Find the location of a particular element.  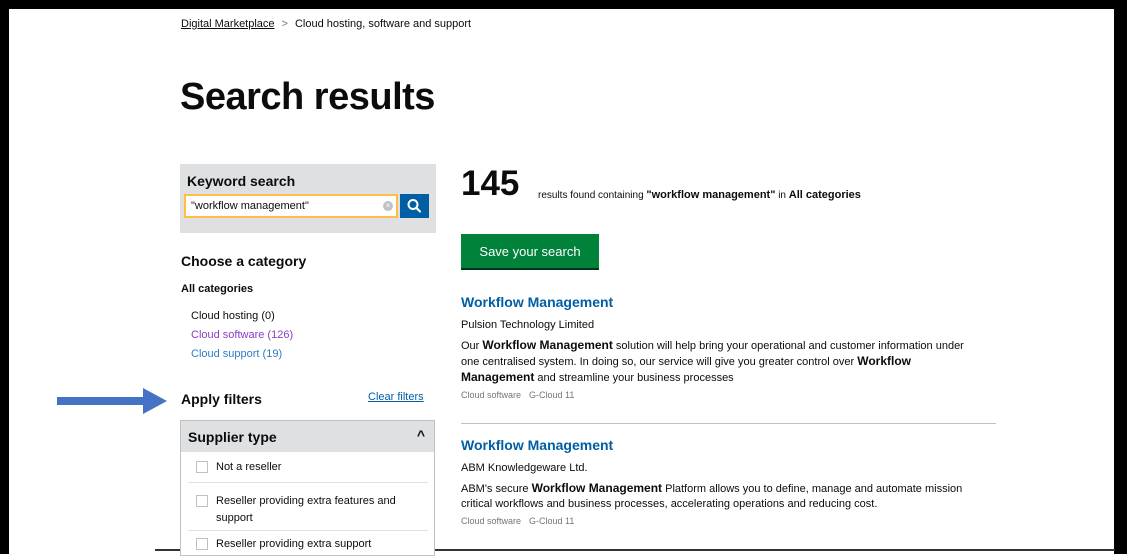

result-supplier: Pulsion Technology Limited is located at coordinates (528, 325).